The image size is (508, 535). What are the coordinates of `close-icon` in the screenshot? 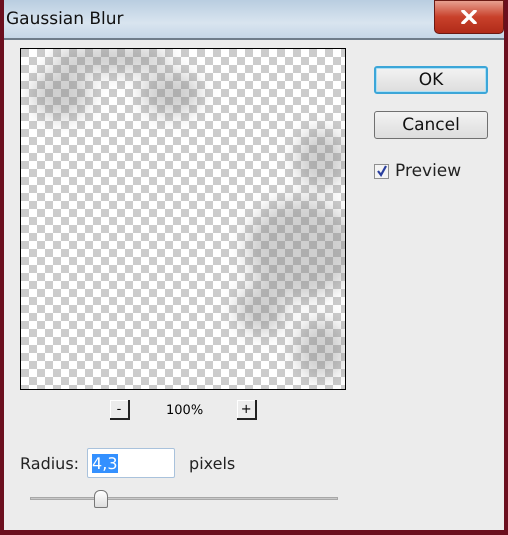 It's located at (469, 17).